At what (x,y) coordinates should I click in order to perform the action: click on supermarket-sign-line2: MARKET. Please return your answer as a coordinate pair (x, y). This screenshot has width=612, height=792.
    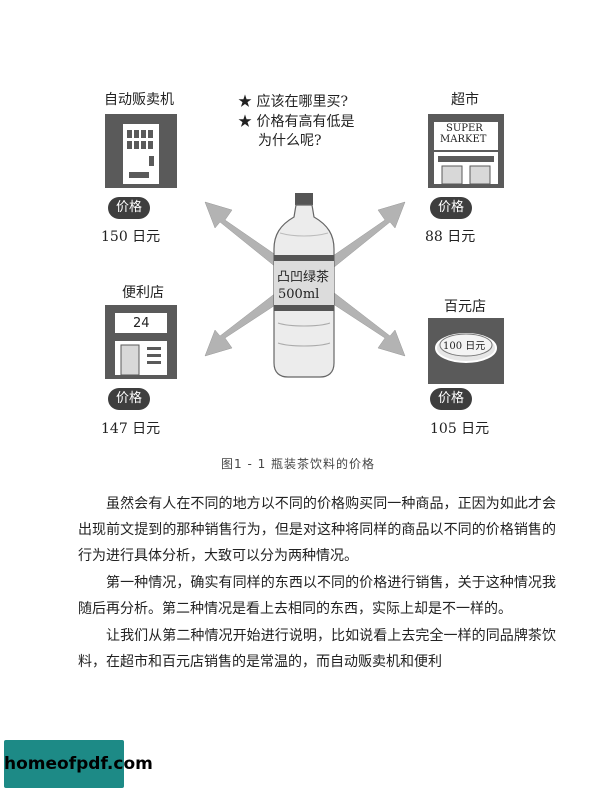
    Looking at the image, I should click on (463, 139).